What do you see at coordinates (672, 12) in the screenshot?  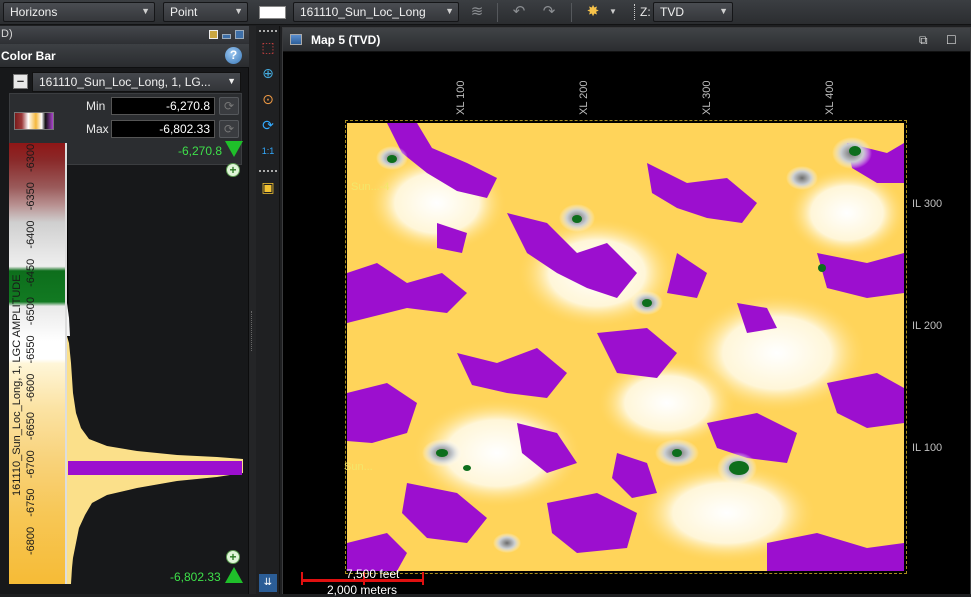 I see `domain-value: TVD` at bounding box center [672, 12].